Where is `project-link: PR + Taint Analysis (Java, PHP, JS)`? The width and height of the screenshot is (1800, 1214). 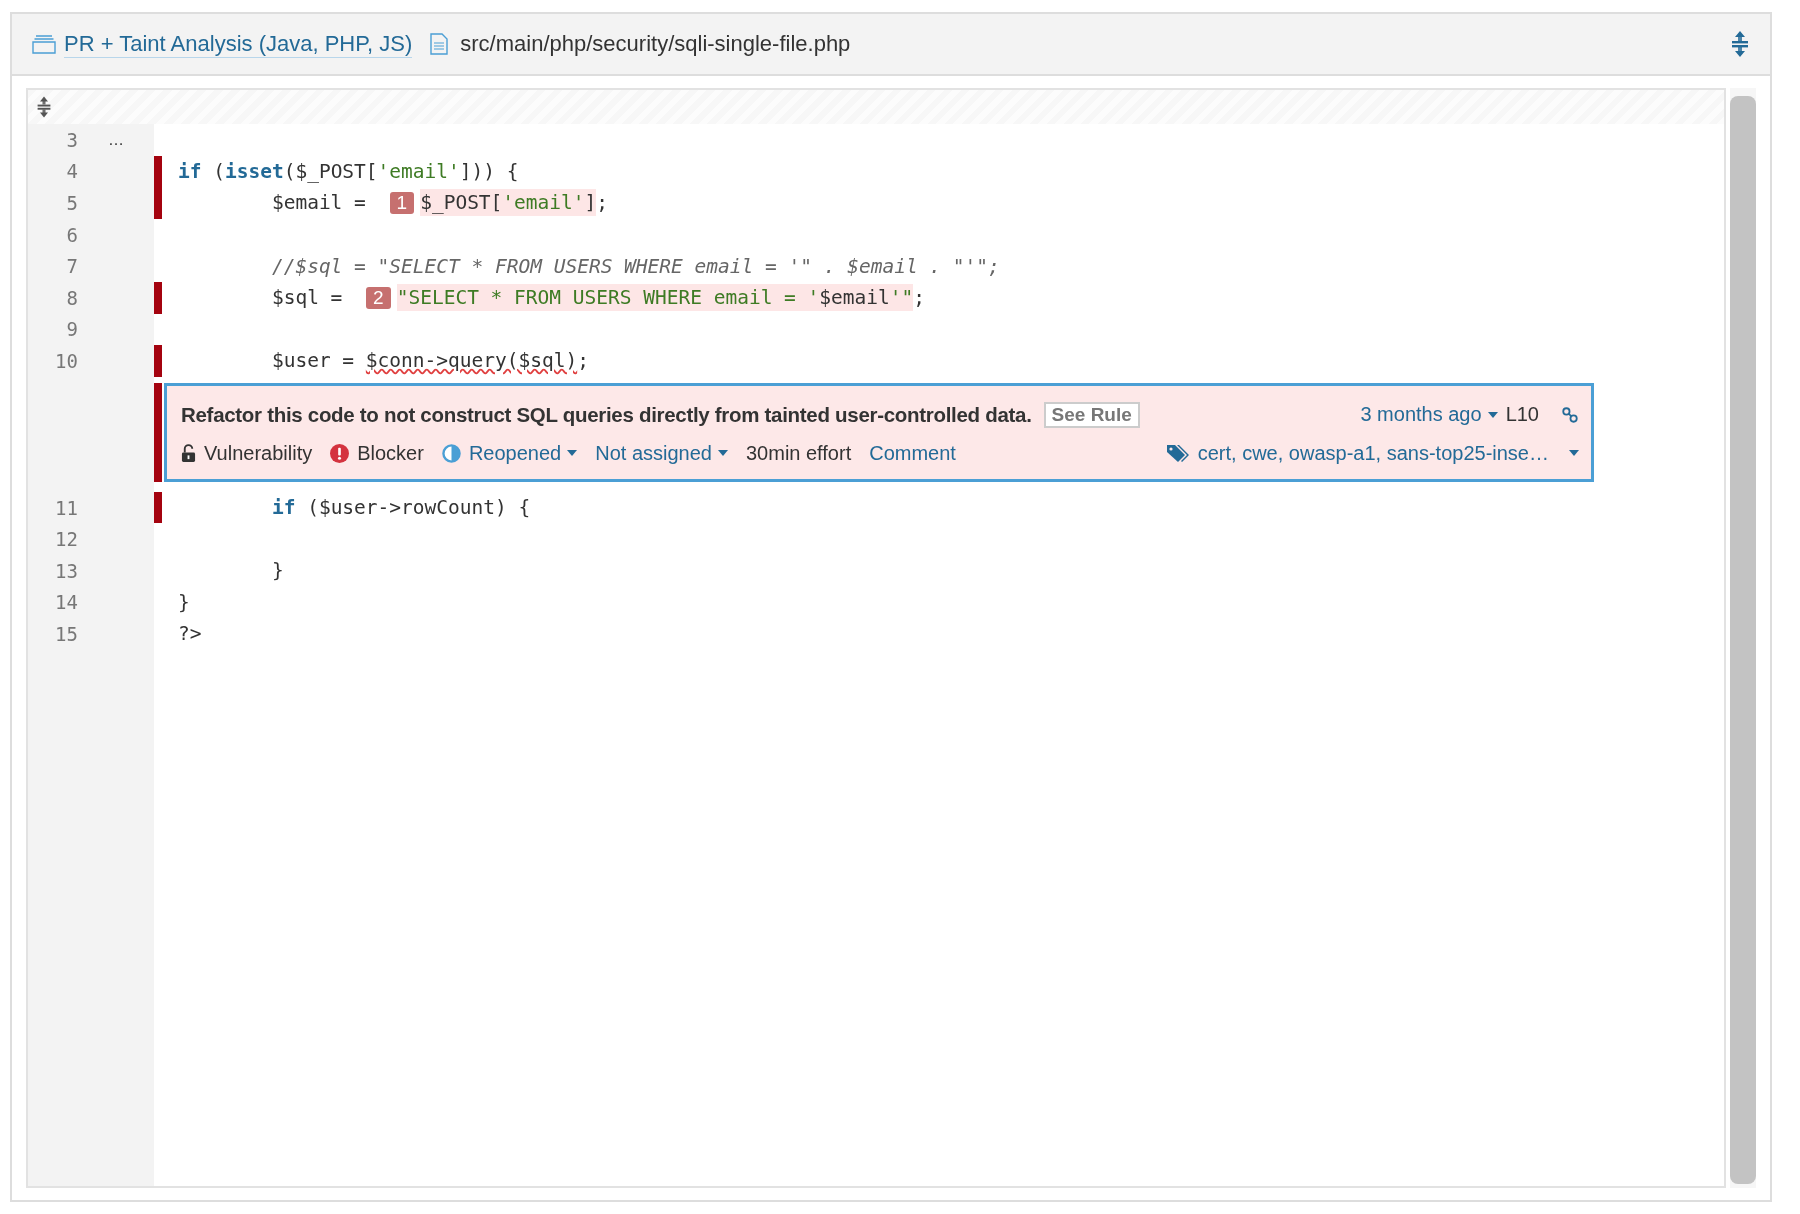
project-link: PR + Taint Analysis (Java, PHP, JS) is located at coordinates (238, 44).